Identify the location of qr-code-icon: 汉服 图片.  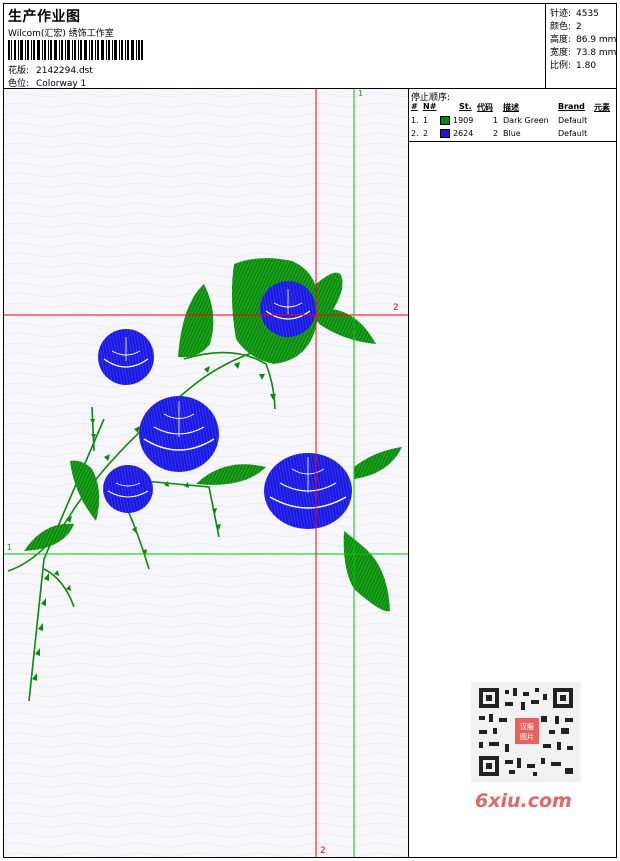
(526, 732).